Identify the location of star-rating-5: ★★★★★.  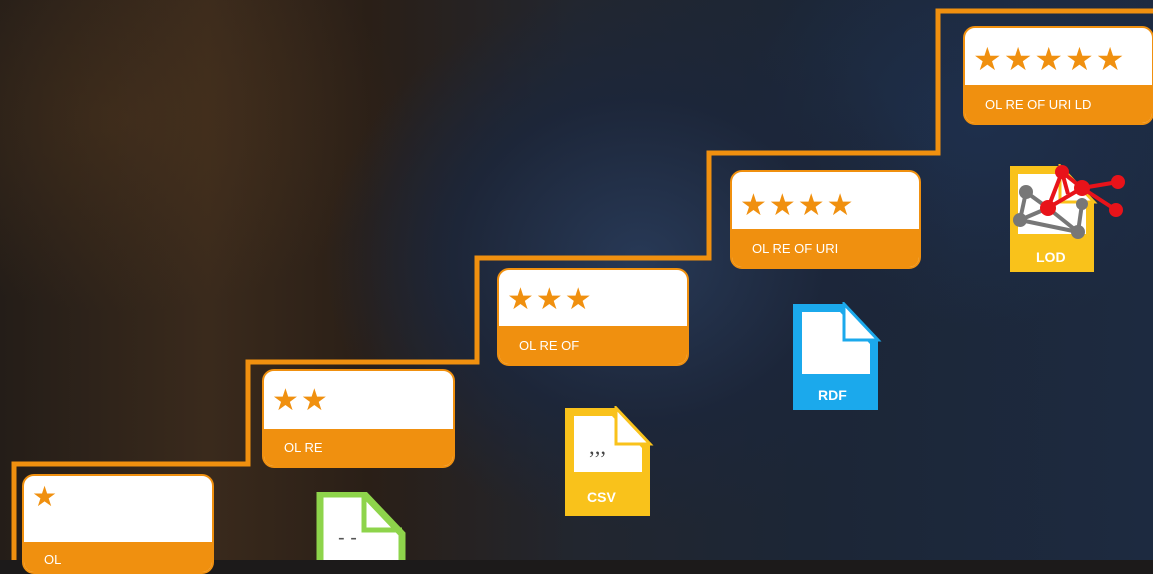
(1050, 59).